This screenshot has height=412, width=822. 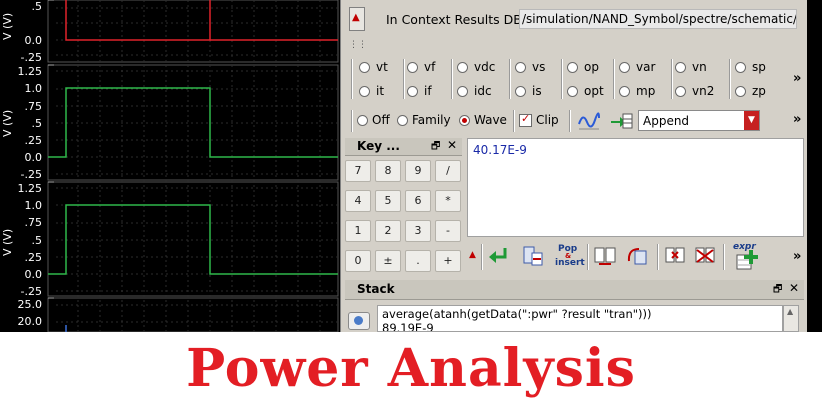 What do you see at coordinates (408, 326) in the screenshot?
I see `stack-item: 89.19E-9` at bounding box center [408, 326].